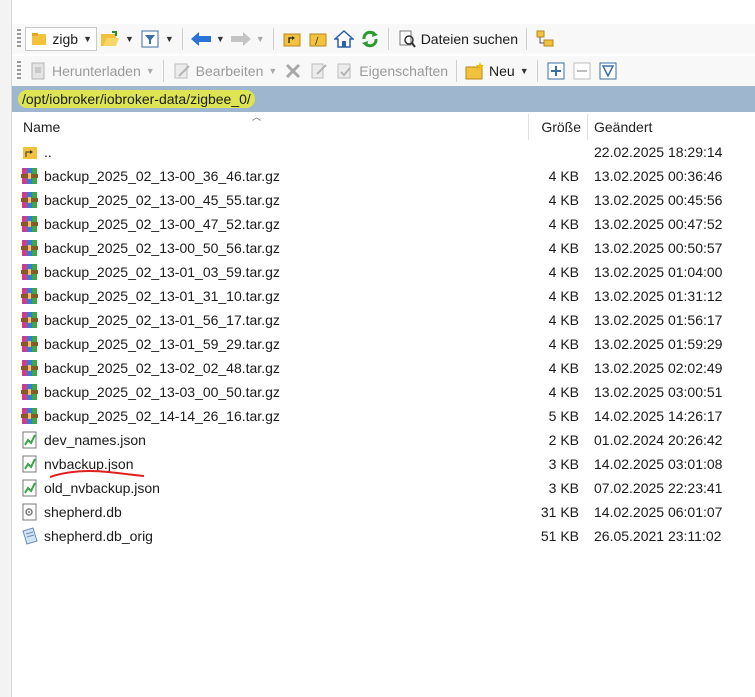 This screenshot has height=697, width=755. I want to click on properties-label: Eigenschaften, so click(404, 71).